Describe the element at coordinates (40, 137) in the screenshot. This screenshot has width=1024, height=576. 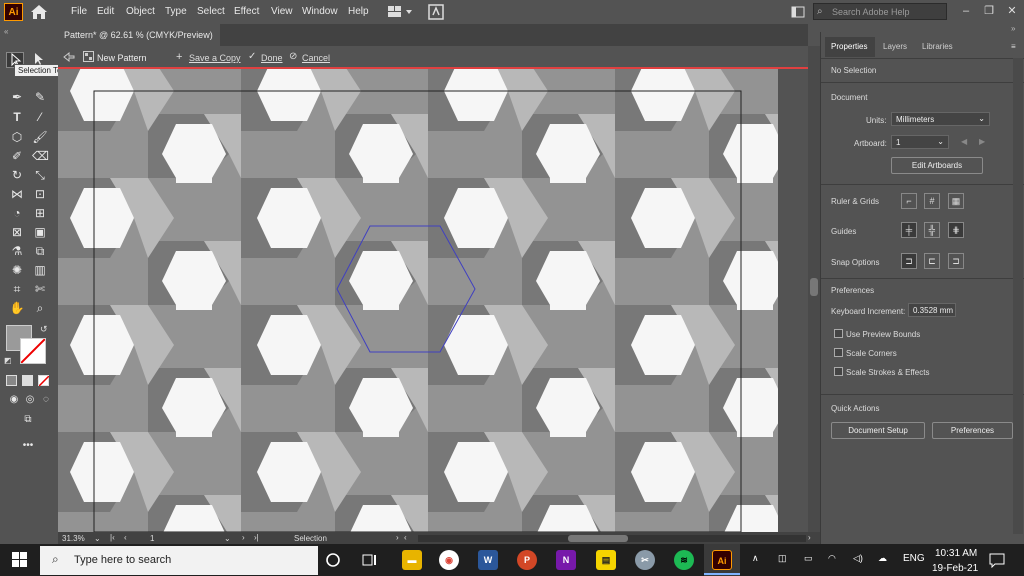
I see `paintbrush-tool-icon: 🖌` at that location.